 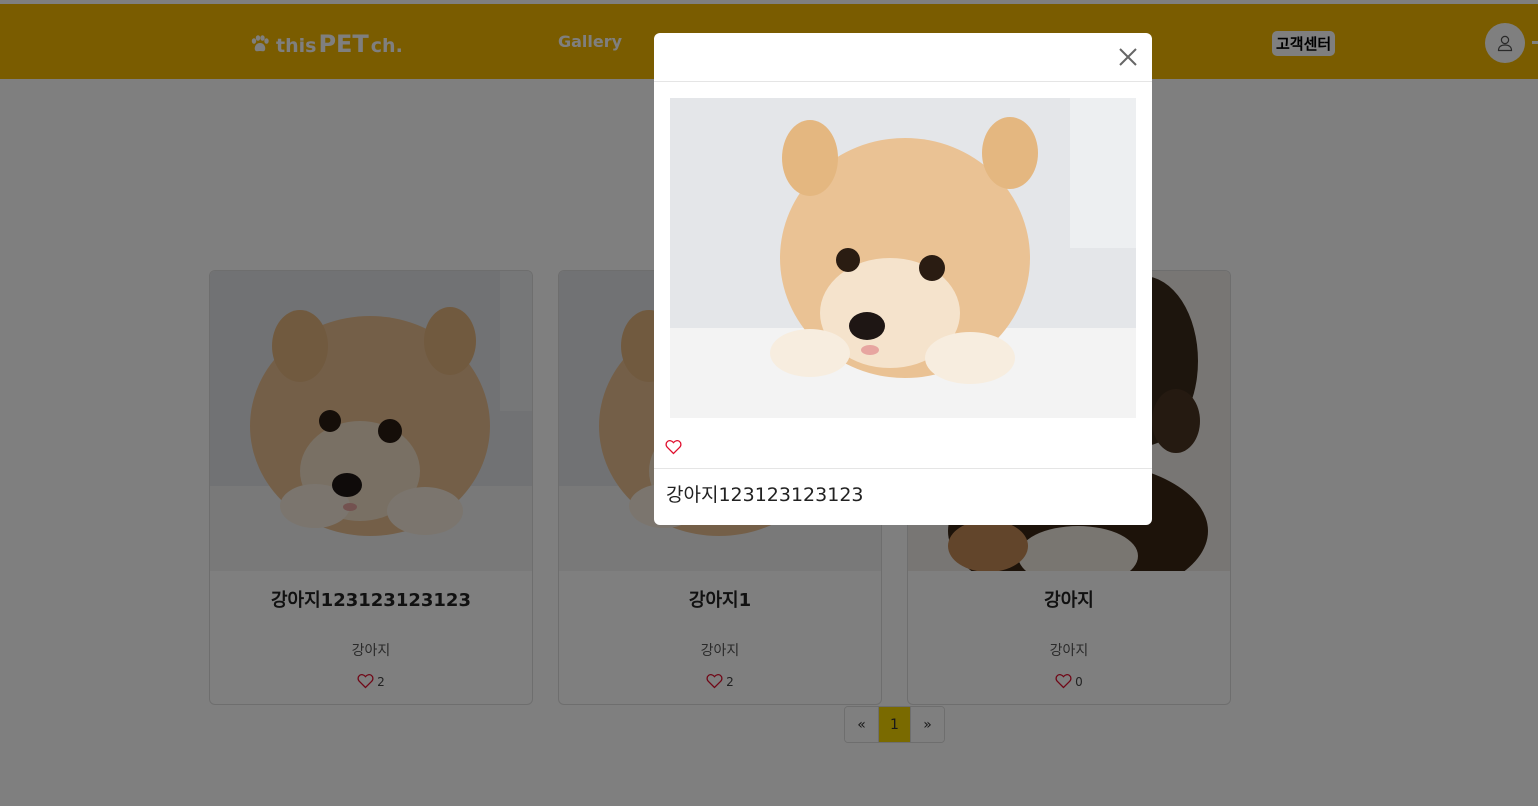 What do you see at coordinates (903, 258) in the screenshot?
I see `modal-image` at bounding box center [903, 258].